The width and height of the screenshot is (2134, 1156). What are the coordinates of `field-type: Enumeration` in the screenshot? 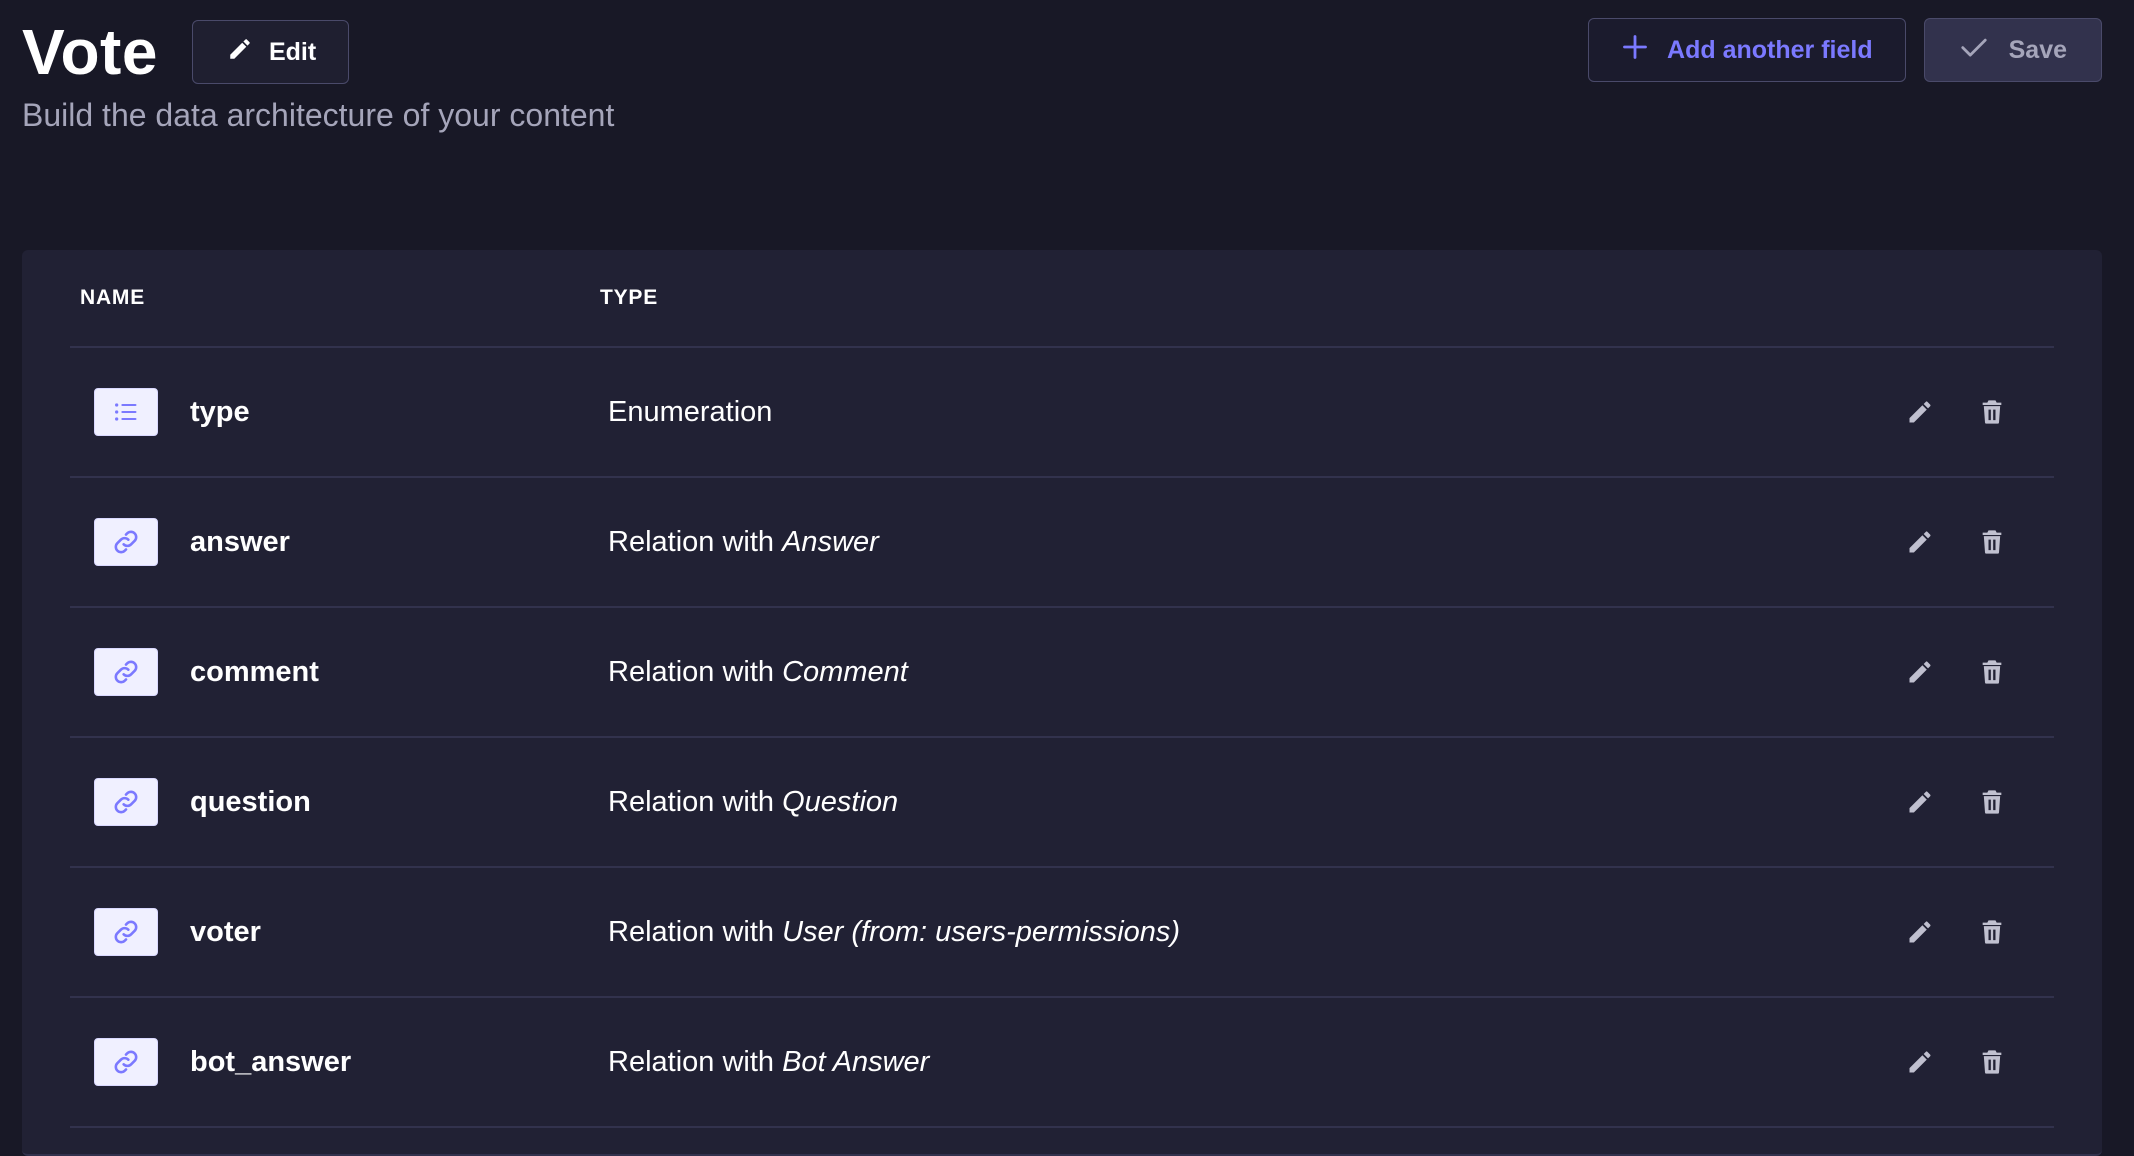 It's located at (690, 412).